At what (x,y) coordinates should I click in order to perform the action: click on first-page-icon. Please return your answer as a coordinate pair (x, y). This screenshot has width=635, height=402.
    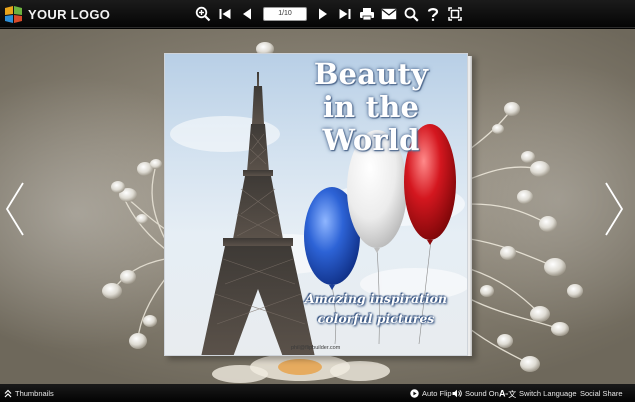
    Looking at the image, I should click on (225, 14).